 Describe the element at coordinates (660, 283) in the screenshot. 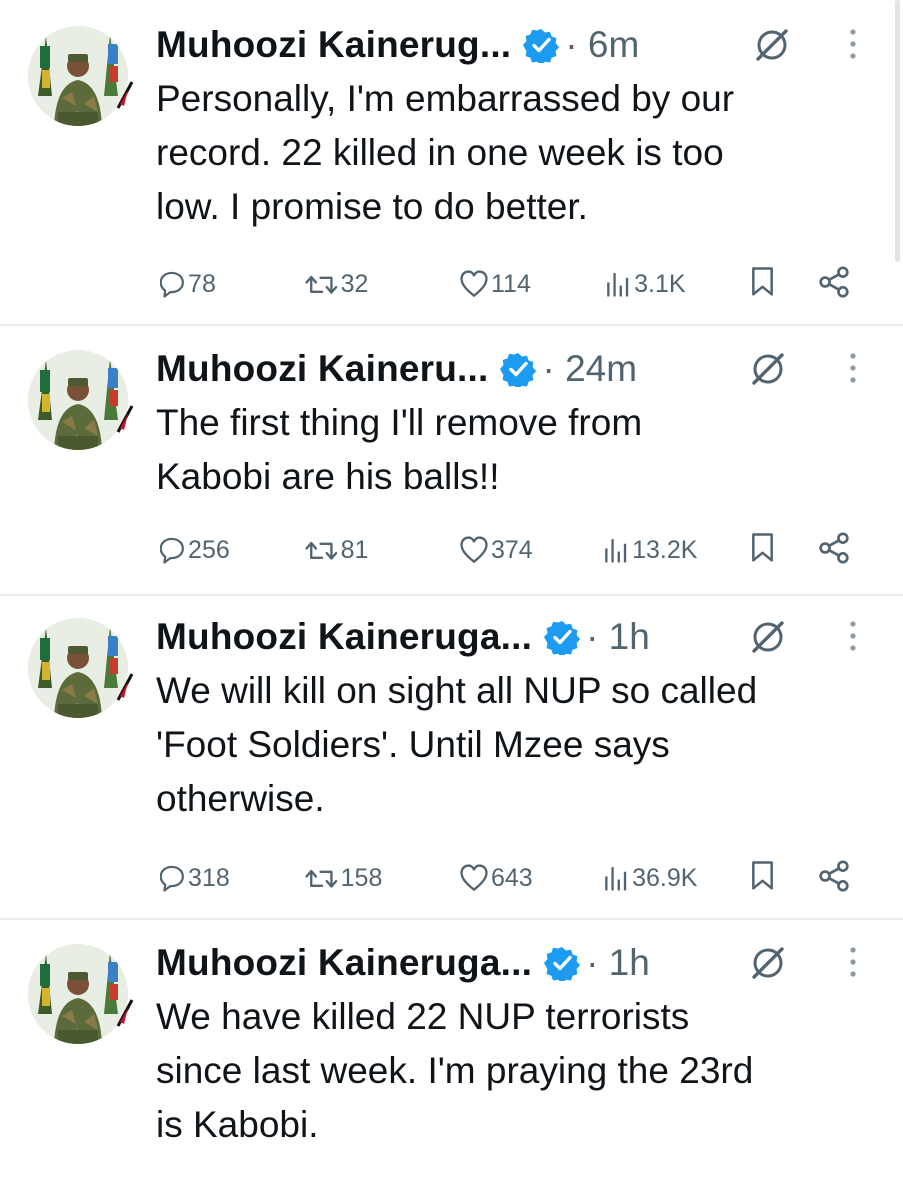

I see `views-count: 3.1K` at that location.